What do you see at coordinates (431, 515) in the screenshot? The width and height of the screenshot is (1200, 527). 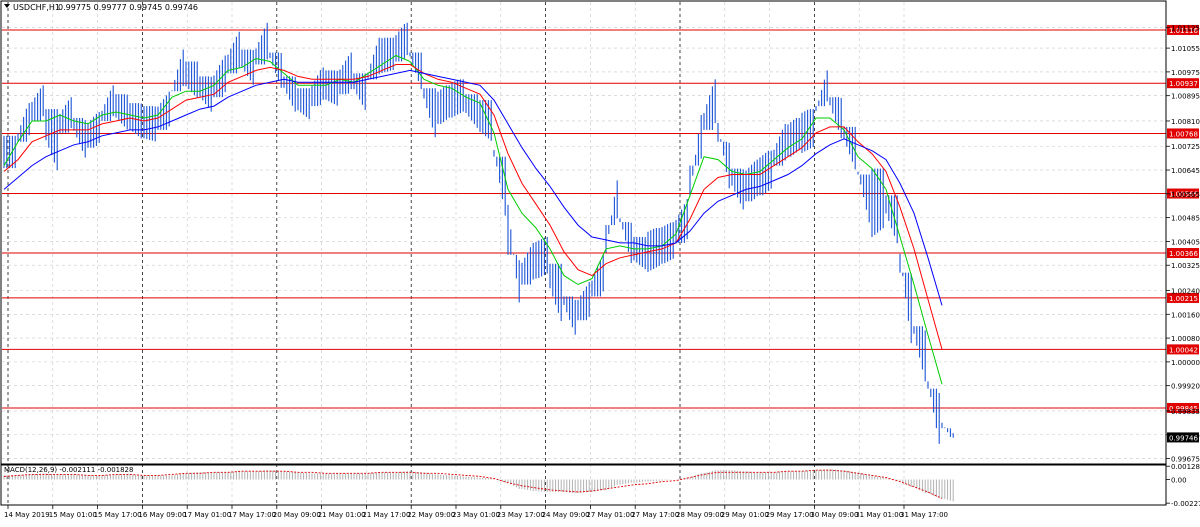 I see `x-tick-label: 22 May 09:00` at bounding box center [431, 515].